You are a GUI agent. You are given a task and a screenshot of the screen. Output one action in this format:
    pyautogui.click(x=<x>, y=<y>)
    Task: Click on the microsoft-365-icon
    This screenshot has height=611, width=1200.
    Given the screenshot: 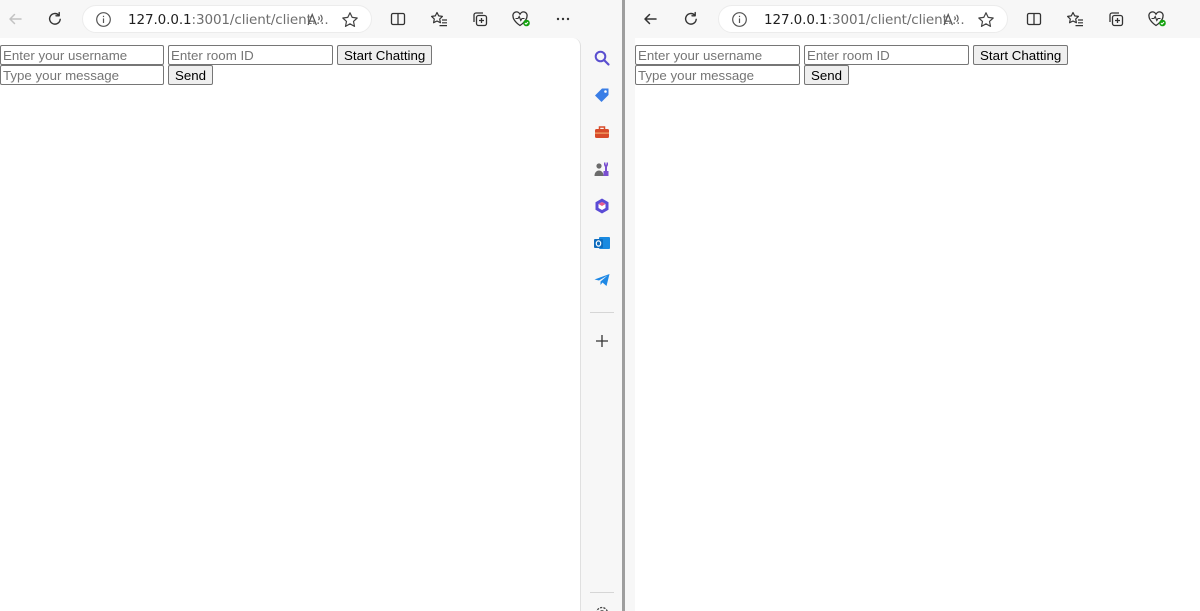 What is the action you would take?
    pyautogui.click(x=602, y=206)
    